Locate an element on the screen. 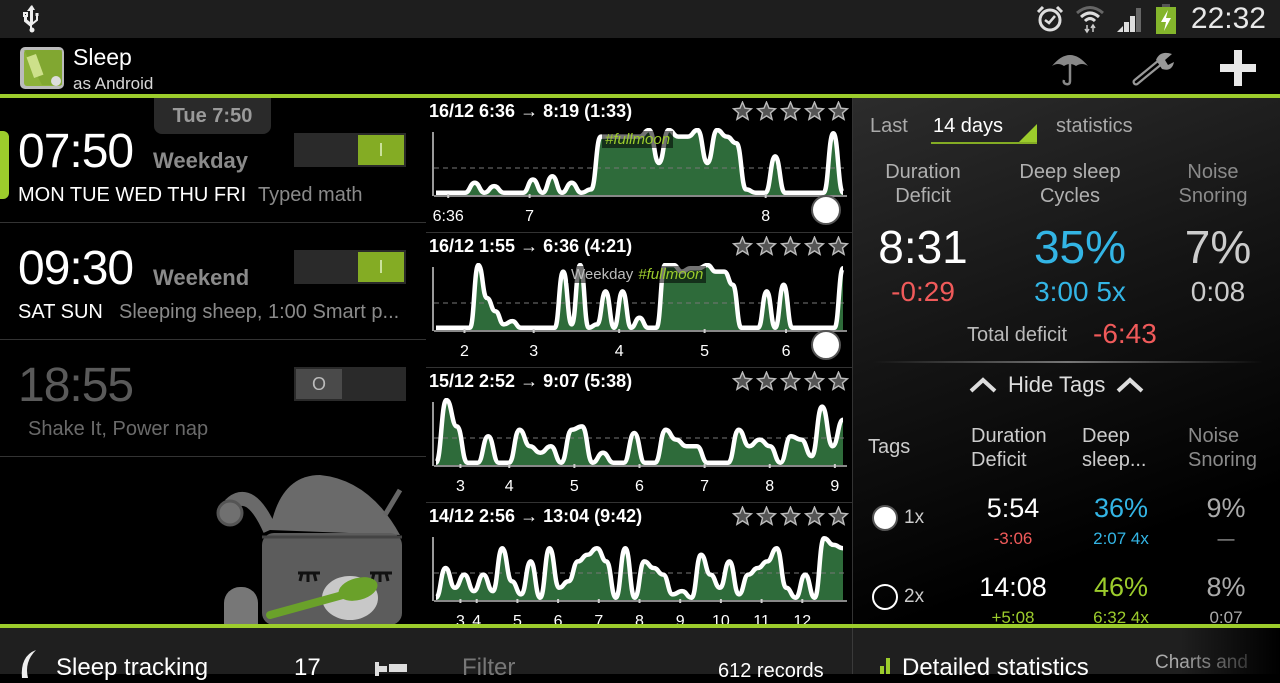 This screenshot has height=683, width=1280. tracking-count: 17 is located at coordinates (307, 667).